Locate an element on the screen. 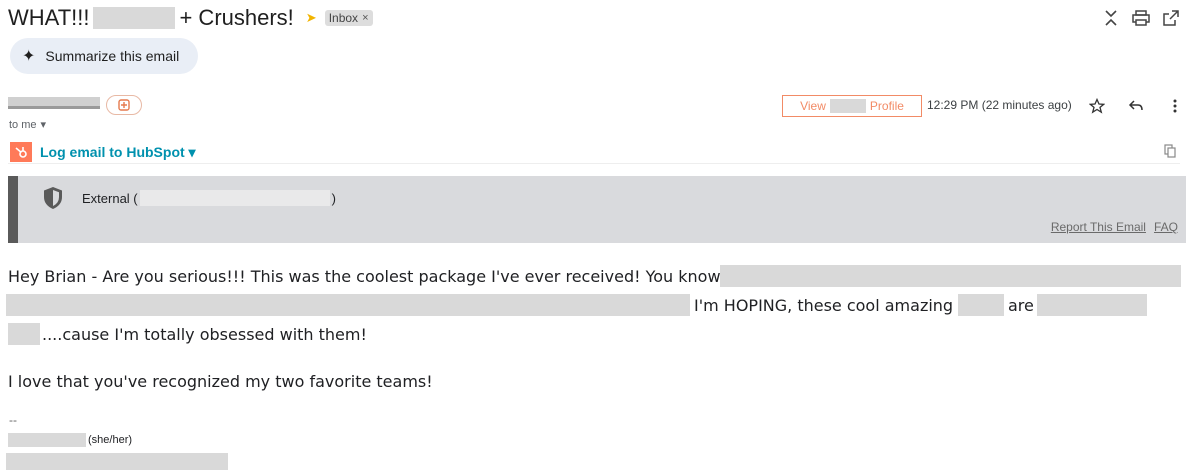 This screenshot has width=1186, height=474. to-me-label: to me is located at coordinates (23, 124).